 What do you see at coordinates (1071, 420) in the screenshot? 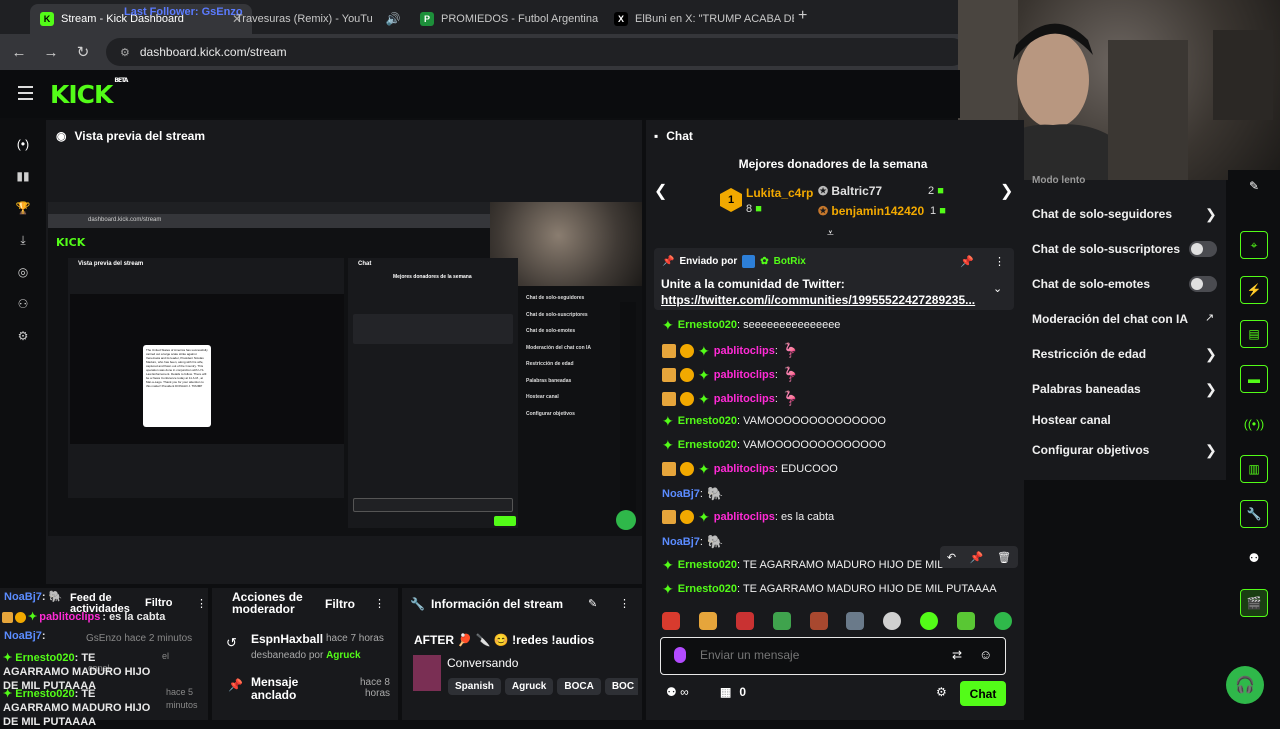
I see `setting-host-channel: Hostear canal` at bounding box center [1071, 420].